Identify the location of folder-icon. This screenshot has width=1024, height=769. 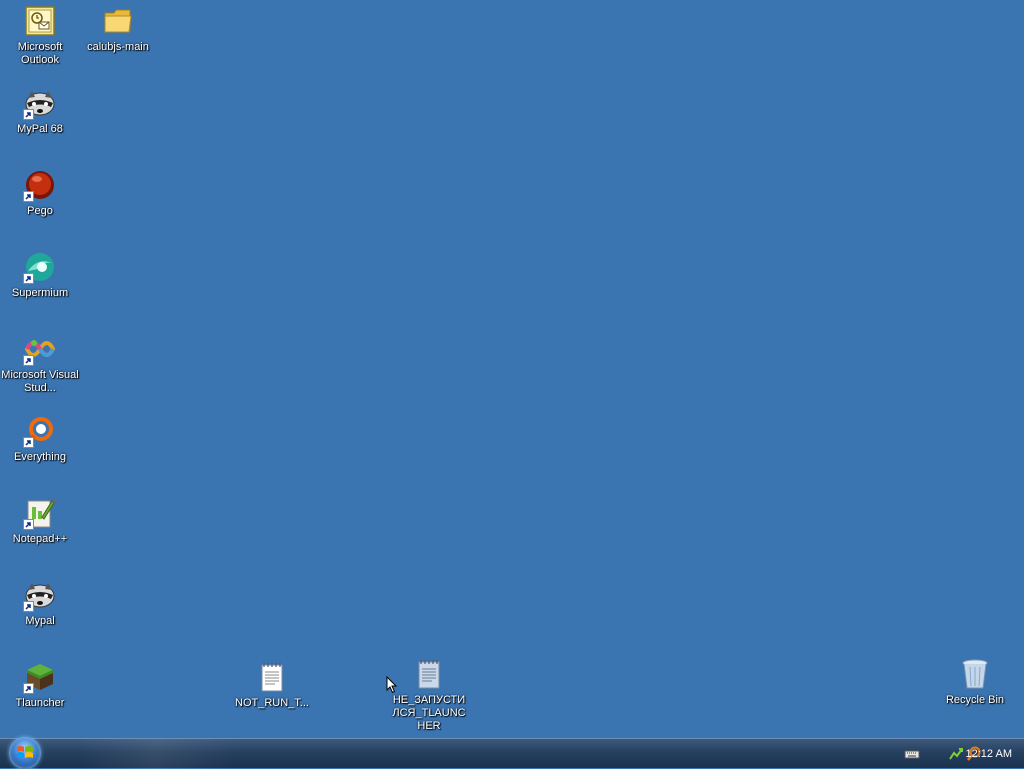
(118, 21).